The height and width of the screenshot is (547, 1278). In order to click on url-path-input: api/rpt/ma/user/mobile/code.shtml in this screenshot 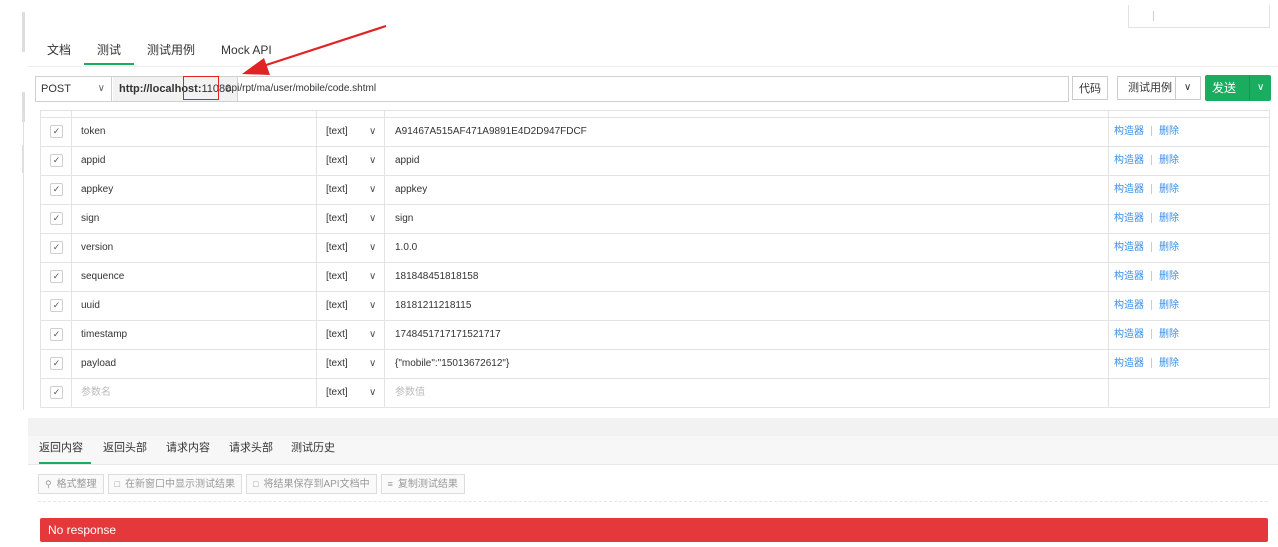, I will do `click(301, 89)`.